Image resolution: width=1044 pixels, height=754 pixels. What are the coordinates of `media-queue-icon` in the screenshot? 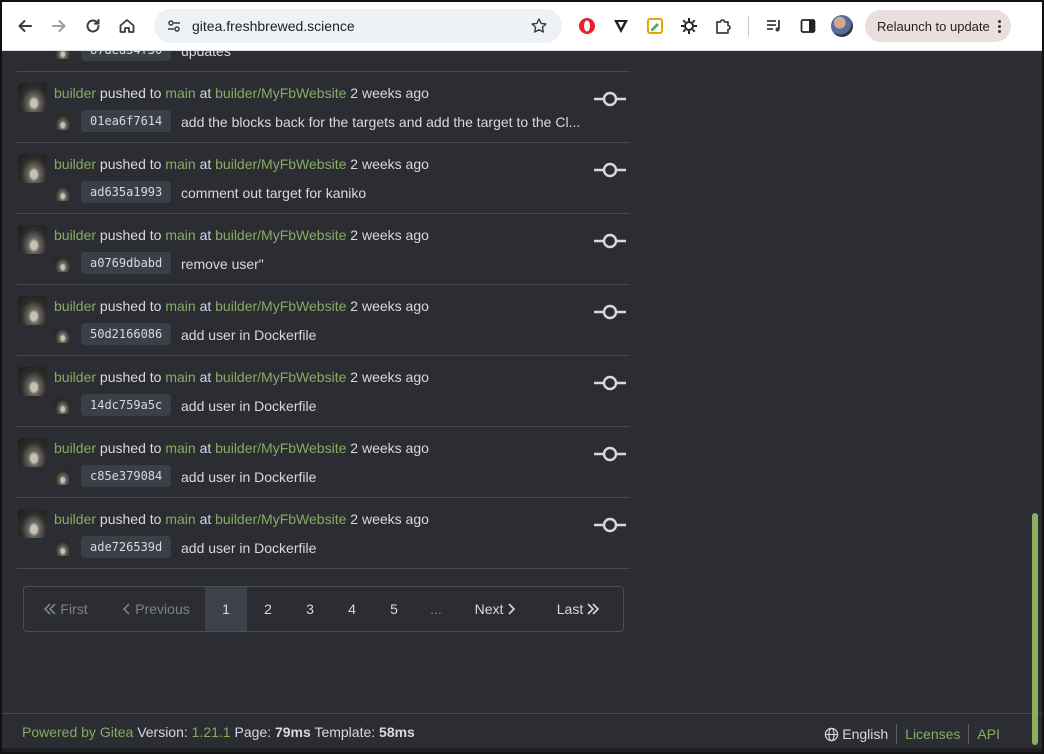 It's located at (774, 26).